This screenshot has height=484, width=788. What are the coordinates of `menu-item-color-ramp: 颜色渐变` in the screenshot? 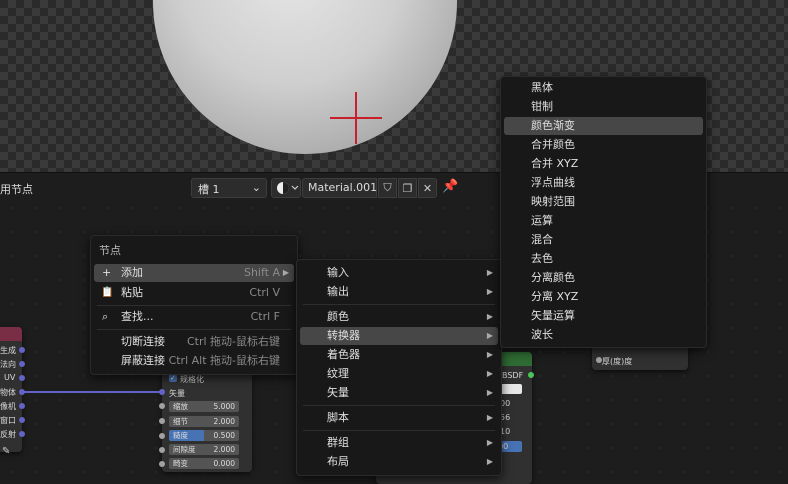 It's located at (603, 126).